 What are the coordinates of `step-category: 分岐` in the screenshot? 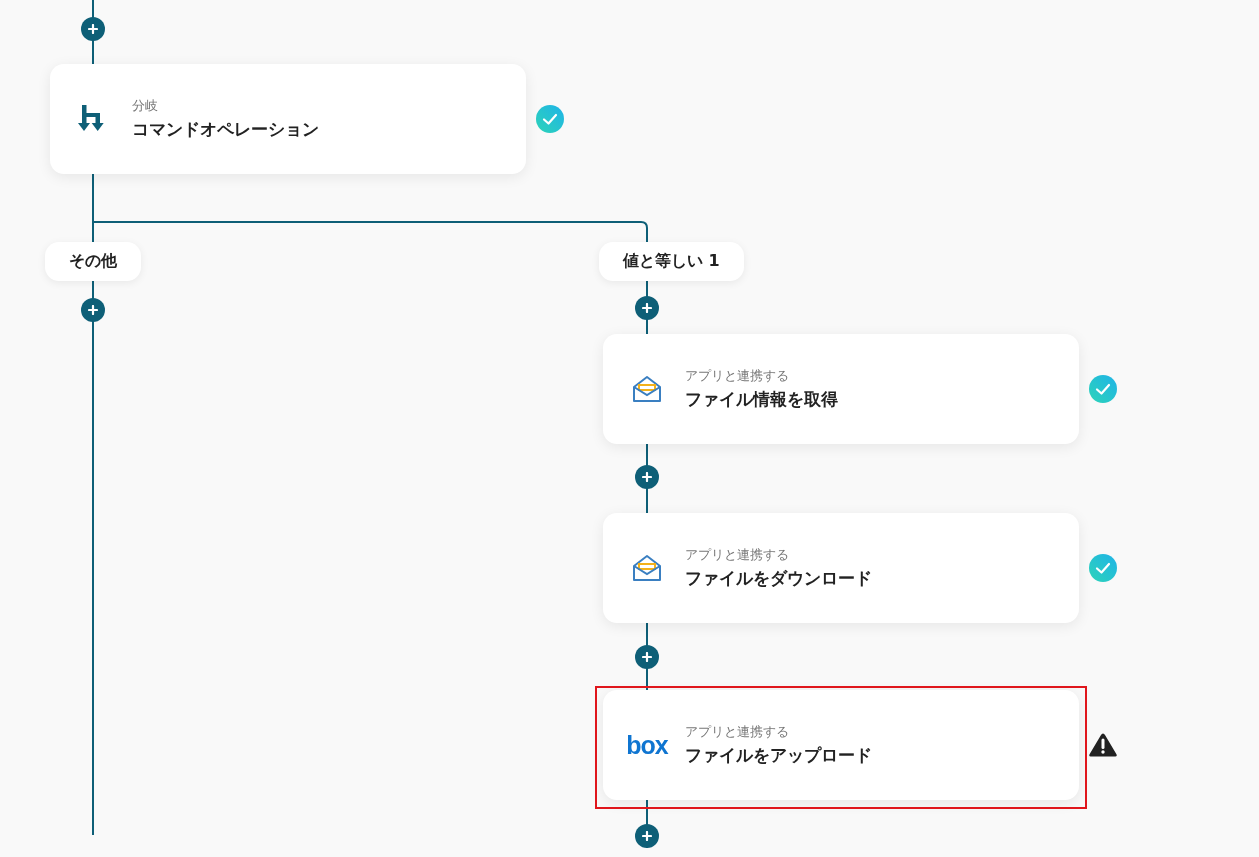 It's located at (145, 106).